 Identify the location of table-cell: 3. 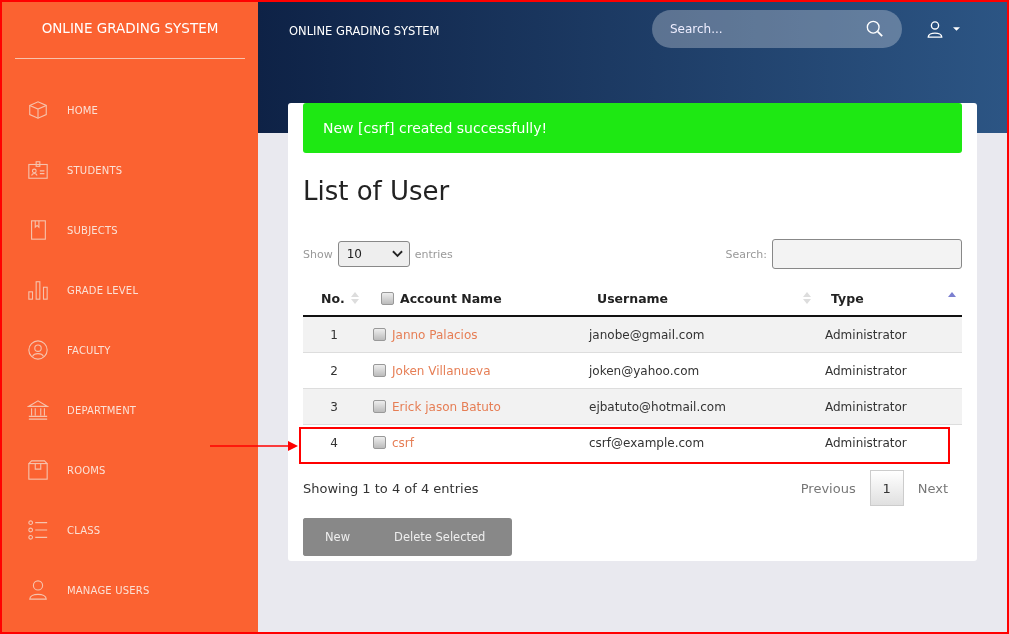
(334, 406).